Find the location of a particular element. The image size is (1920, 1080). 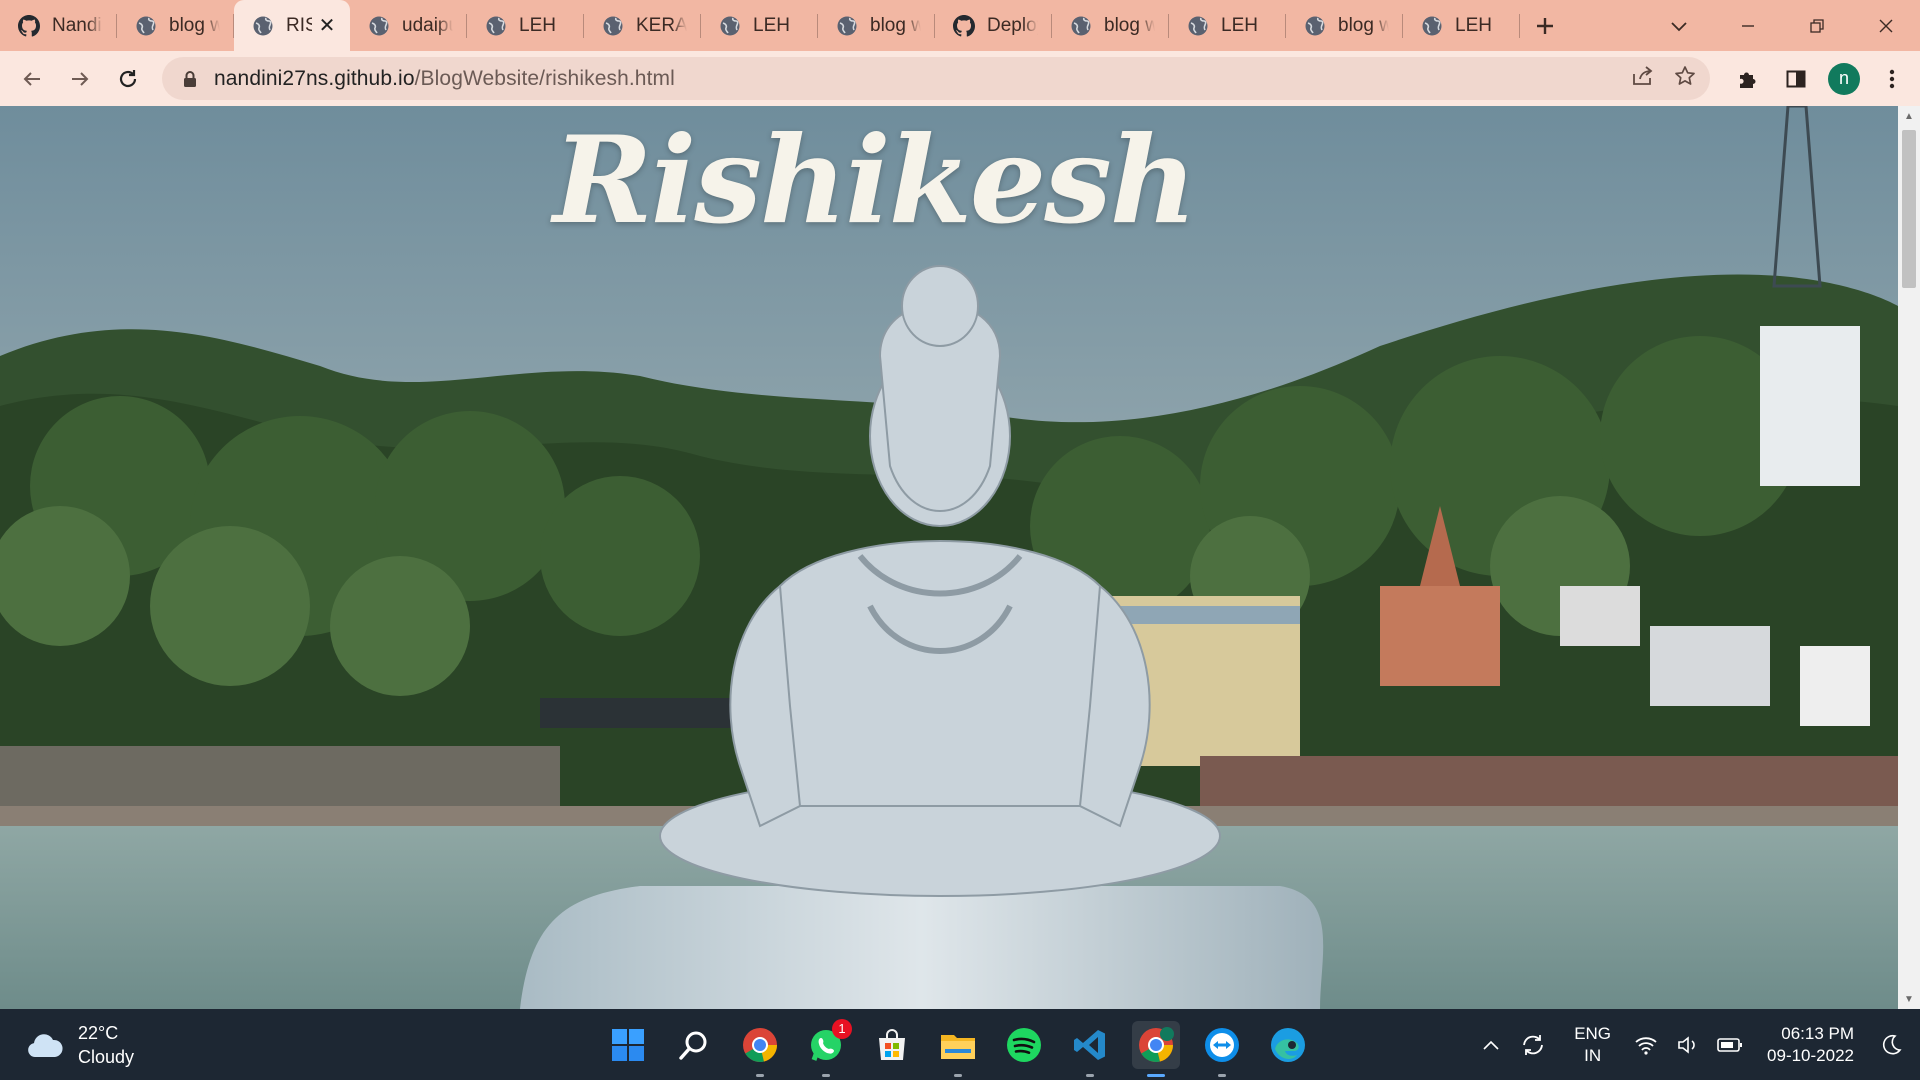

weather-widget: 22°C Cloudy is located at coordinates (80, 1045).